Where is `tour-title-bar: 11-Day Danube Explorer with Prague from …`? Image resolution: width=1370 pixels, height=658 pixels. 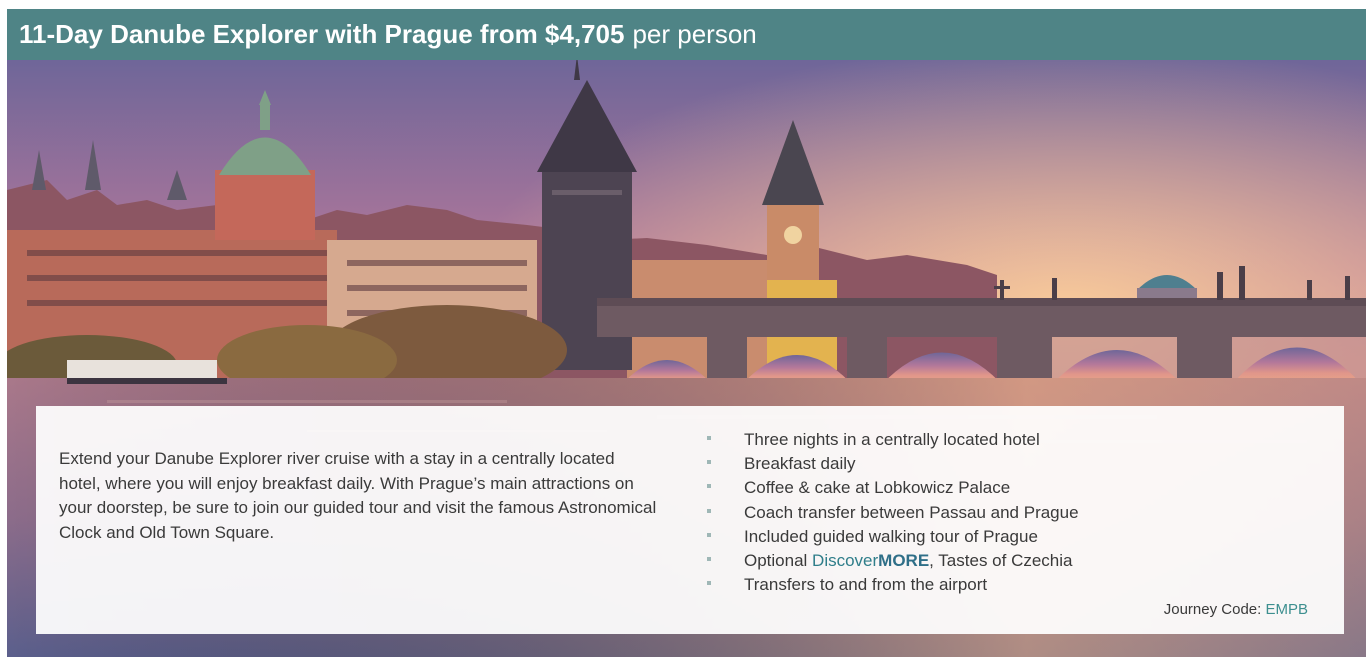 tour-title-bar: 11-Day Danube Explorer with Prague from … is located at coordinates (686, 34).